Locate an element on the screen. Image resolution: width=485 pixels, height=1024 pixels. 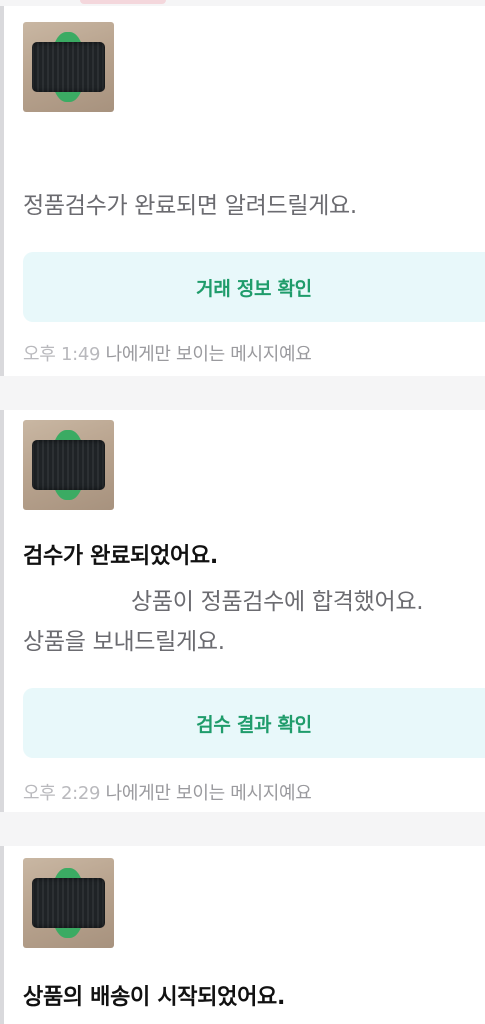
view-inspection-result-button: 검수 결과 확인 is located at coordinates (254, 723).